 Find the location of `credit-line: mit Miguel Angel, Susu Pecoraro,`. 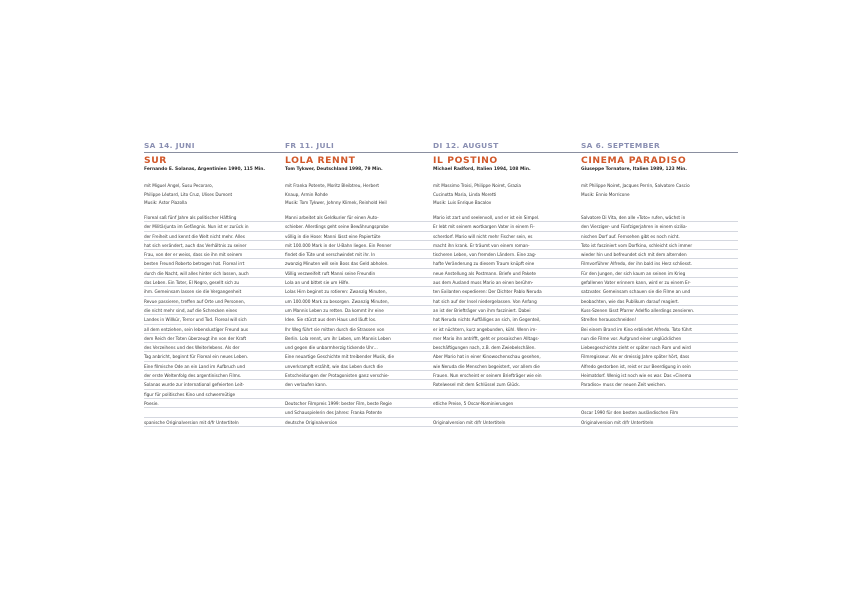

credit-line: mit Miguel Angel, Susu Pecoraro, is located at coordinates (179, 185).